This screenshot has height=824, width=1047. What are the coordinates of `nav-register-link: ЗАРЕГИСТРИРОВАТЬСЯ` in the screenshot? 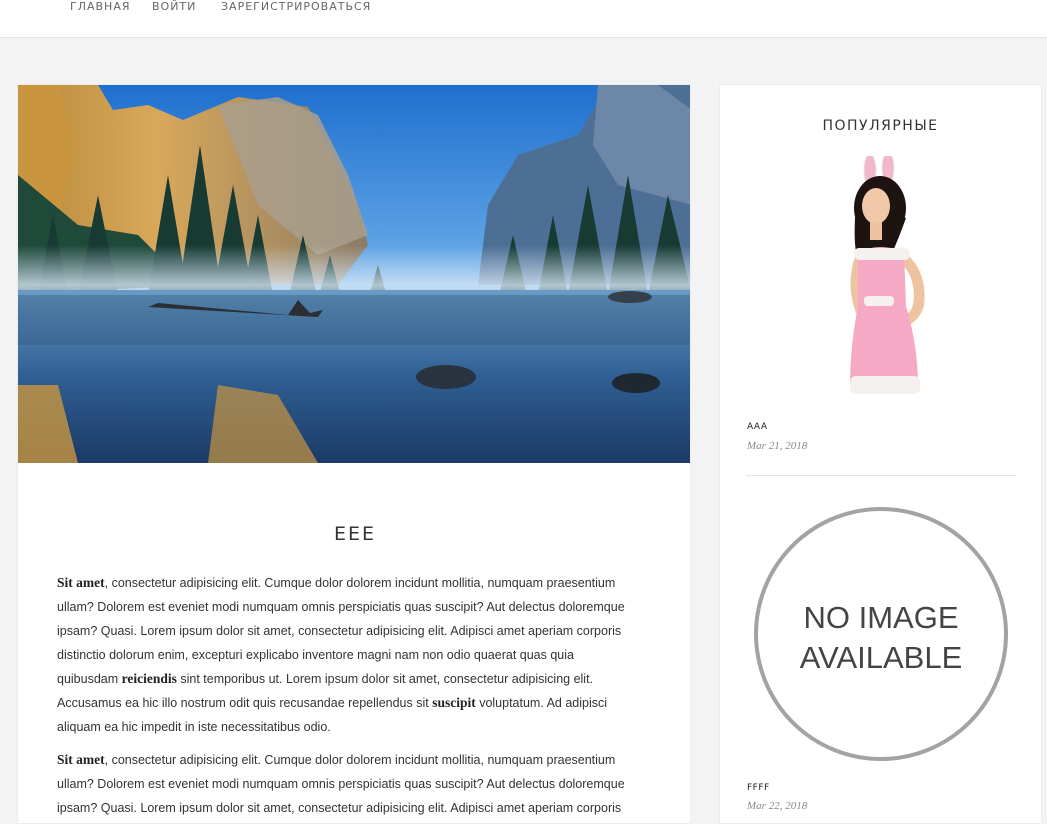 It's located at (296, 7).